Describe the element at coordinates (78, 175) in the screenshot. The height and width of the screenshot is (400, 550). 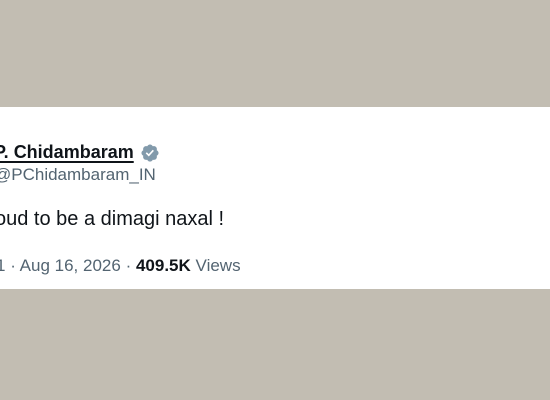
I see `author-handle: @PChidambaram_IN` at that location.